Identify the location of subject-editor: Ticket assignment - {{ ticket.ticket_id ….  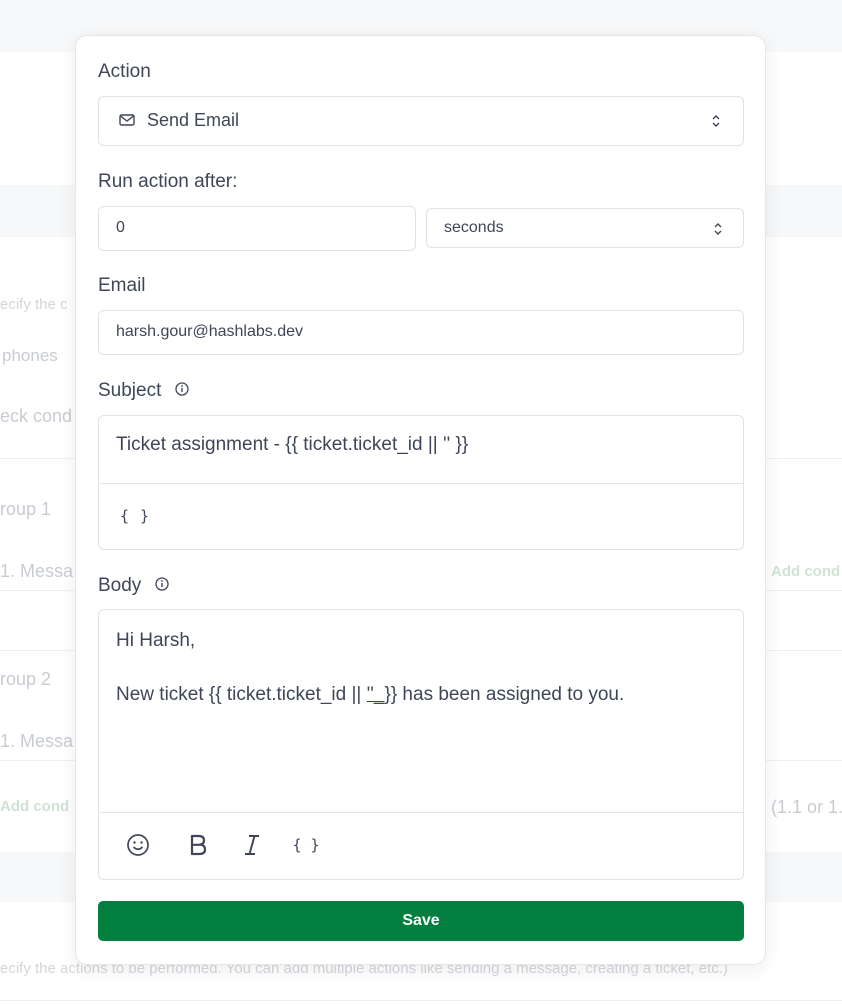
(421, 482).